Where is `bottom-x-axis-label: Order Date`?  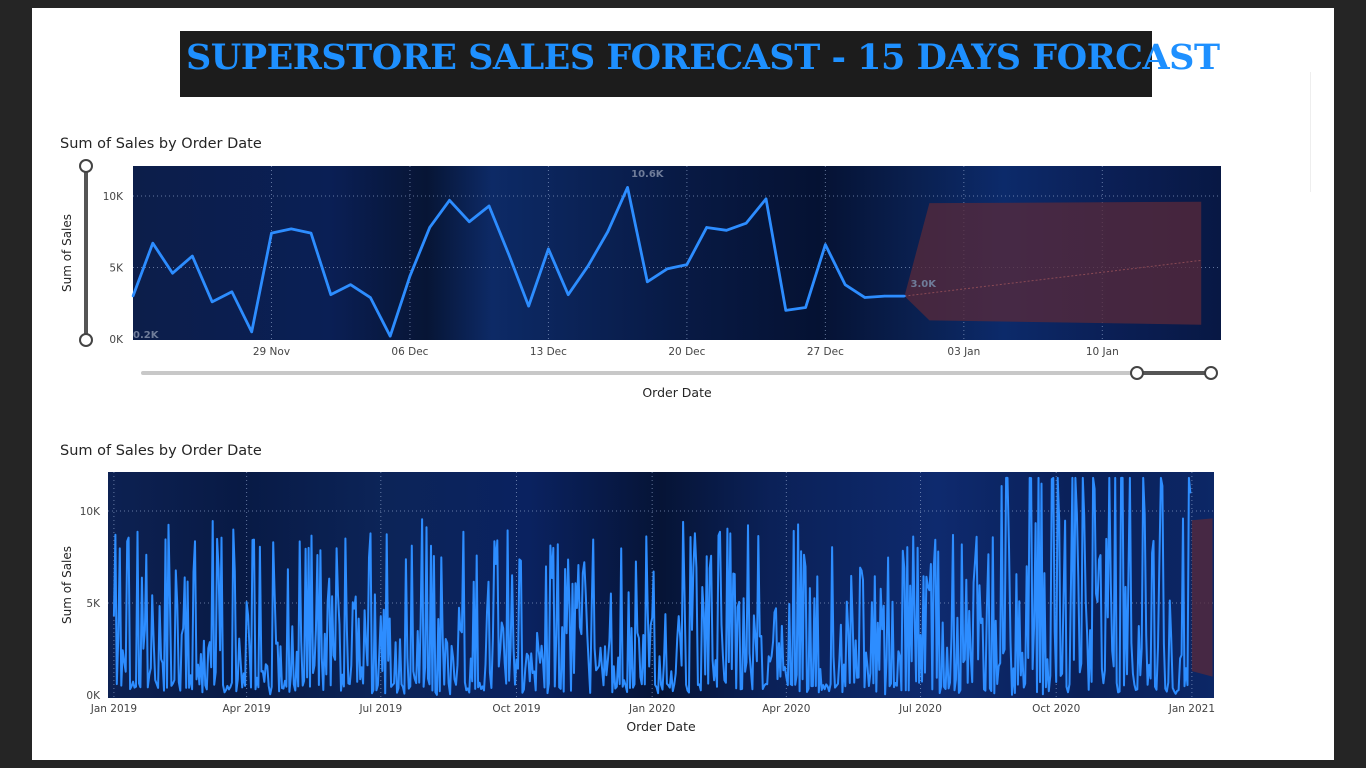 bottom-x-axis-label: Order Date is located at coordinates (661, 726).